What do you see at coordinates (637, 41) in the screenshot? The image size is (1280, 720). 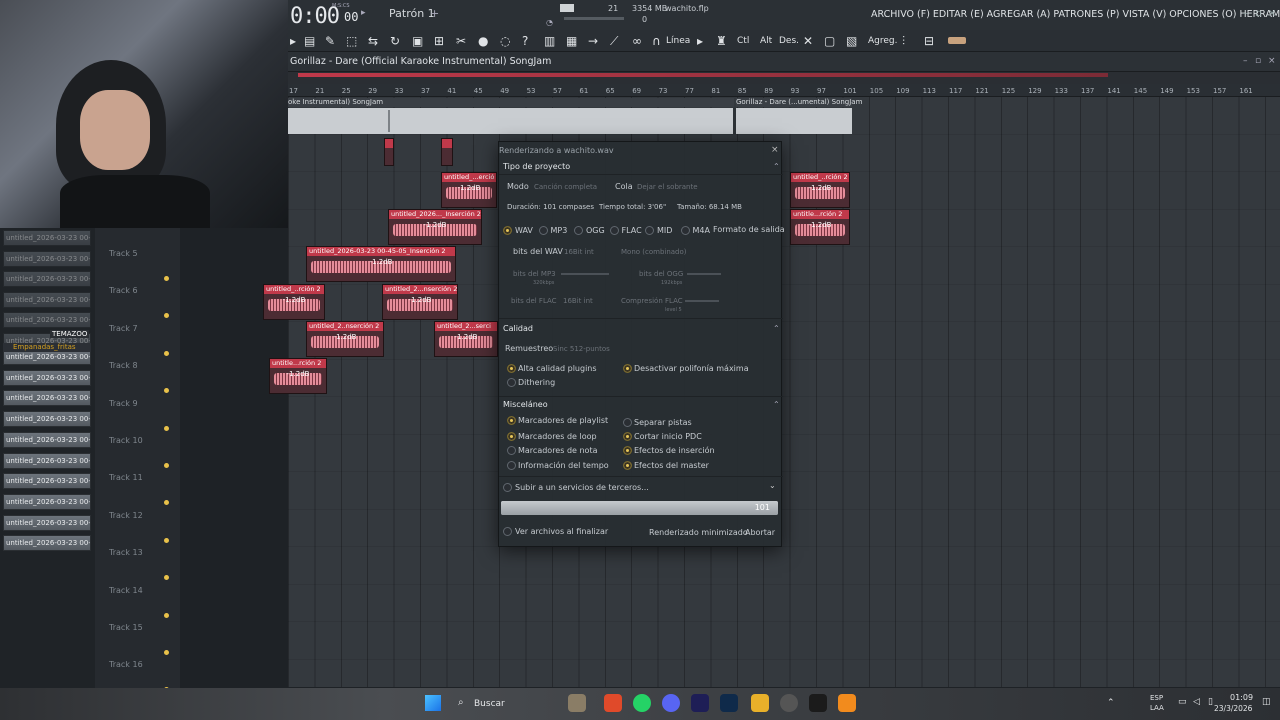 I see `link-icon: ∞` at bounding box center [637, 41].